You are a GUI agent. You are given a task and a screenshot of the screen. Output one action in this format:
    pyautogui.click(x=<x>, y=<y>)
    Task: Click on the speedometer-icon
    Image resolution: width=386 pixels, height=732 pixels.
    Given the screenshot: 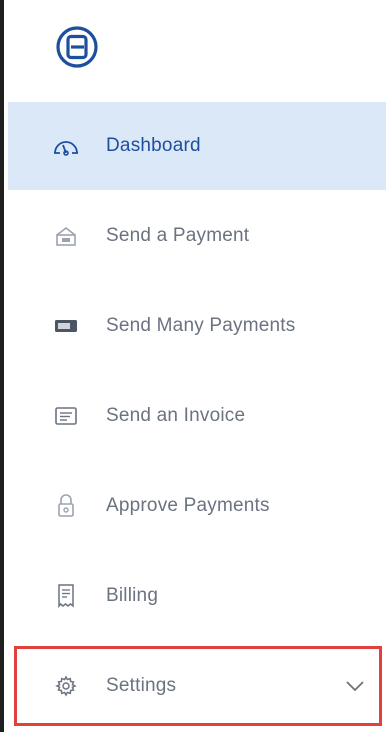 What is the action you would take?
    pyautogui.click(x=66, y=146)
    